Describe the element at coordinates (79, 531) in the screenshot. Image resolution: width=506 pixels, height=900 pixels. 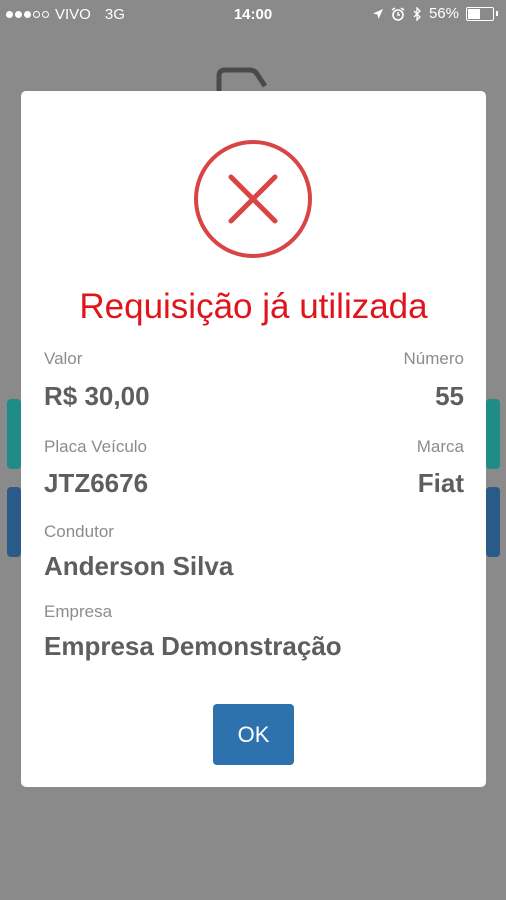
I see `condutor-label: Condutor` at that location.